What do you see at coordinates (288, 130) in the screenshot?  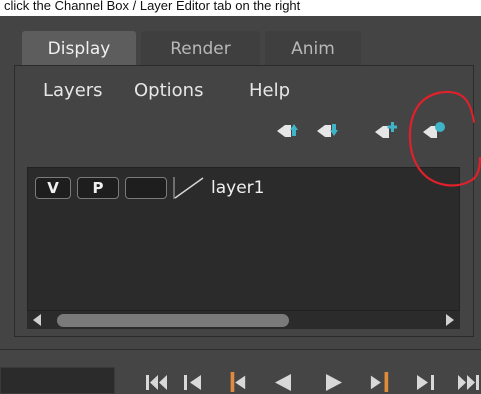 I see `move-layer-up-icon` at bounding box center [288, 130].